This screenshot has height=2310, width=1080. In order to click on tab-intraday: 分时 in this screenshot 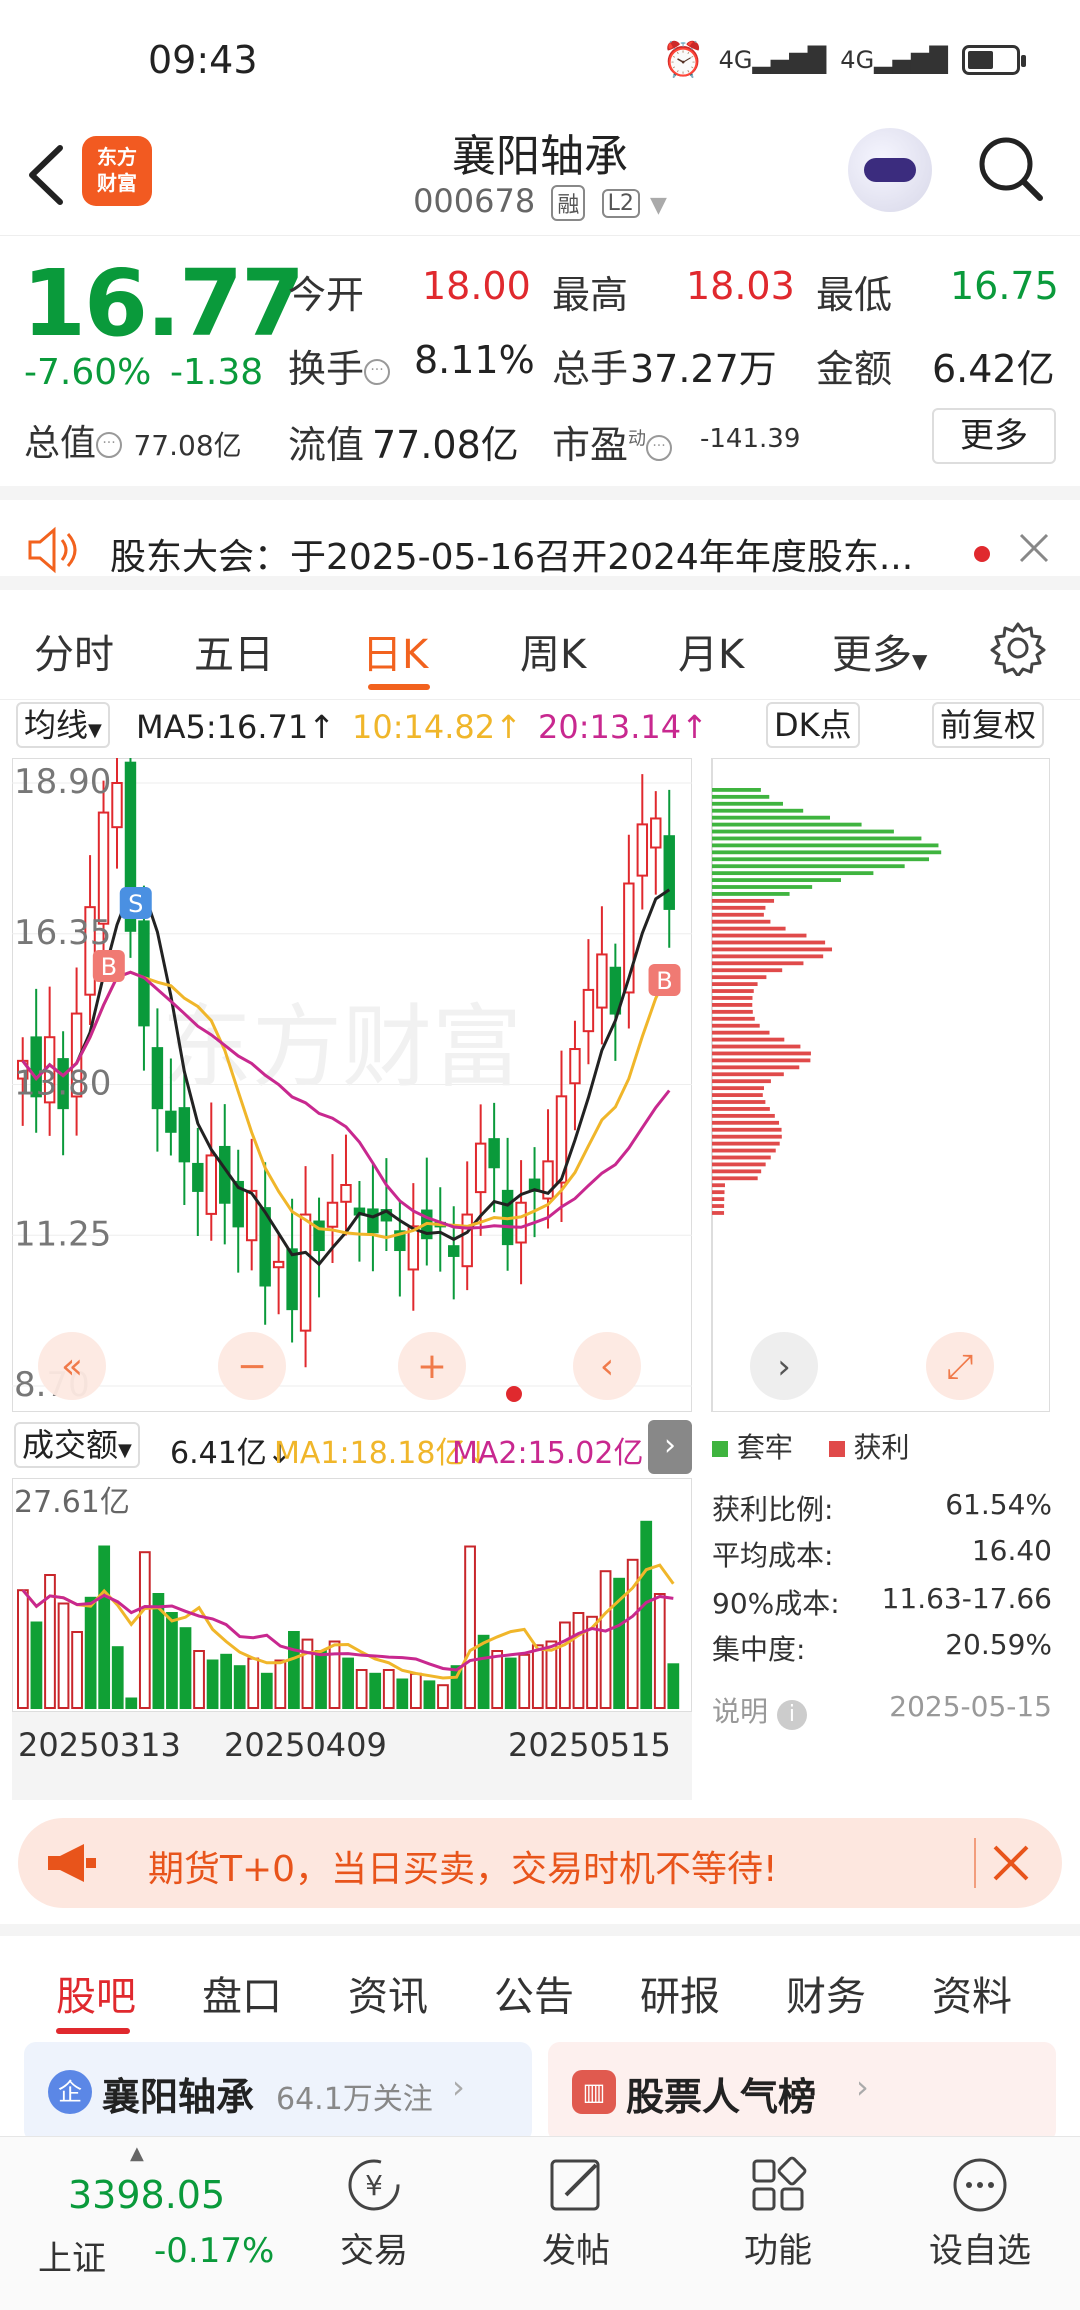, I will do `click(74, 651)`.